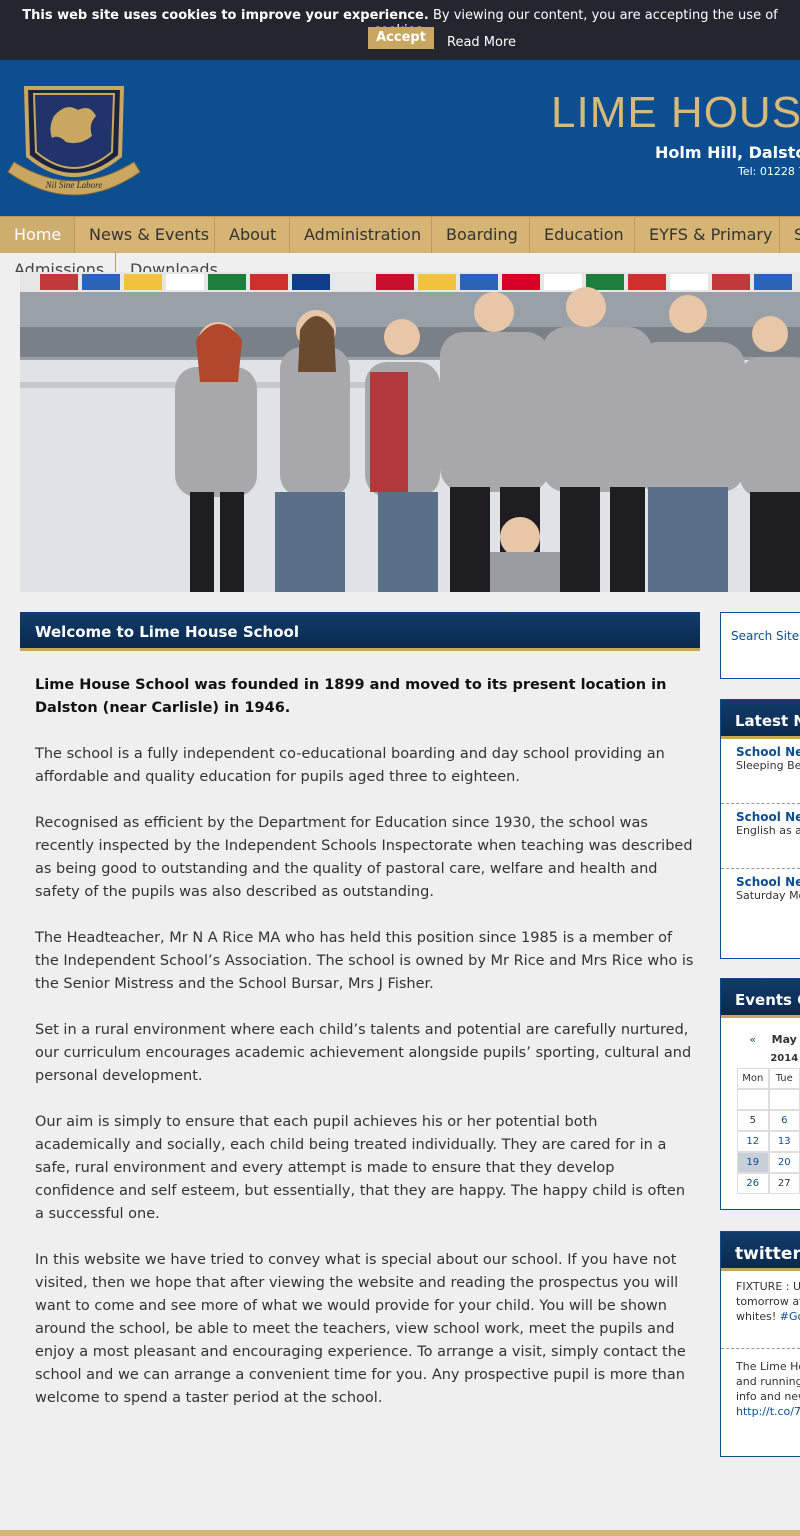  What do you see at coordinates (753, 1039) in the screenshot?
I see `calendar-prev-button: «` at bounding box center [753, 1039].